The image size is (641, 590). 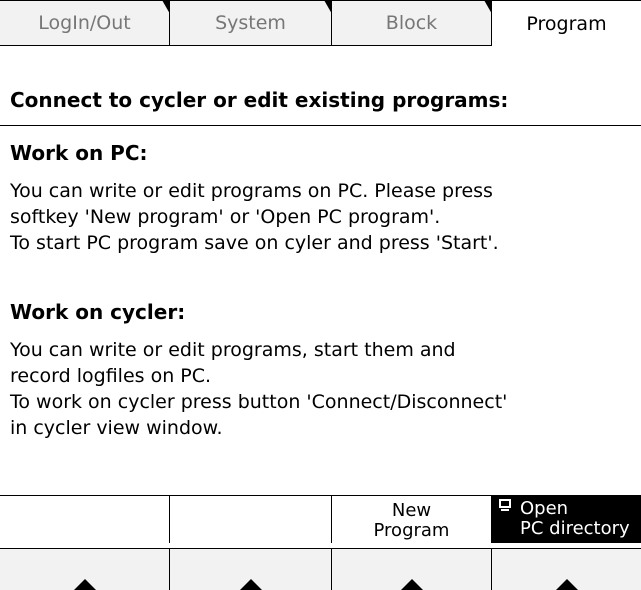 I want to click on tab-label: System, so click(x=250, y=23).